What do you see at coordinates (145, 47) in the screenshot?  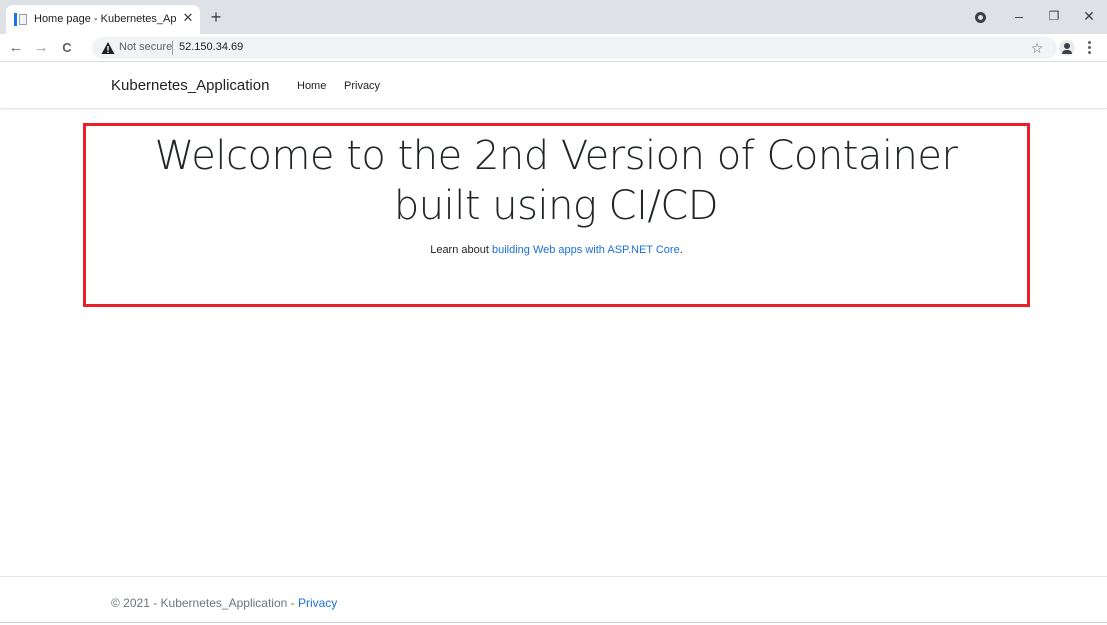 I see `security-status: Not secure` at bounding box center [145, 47].